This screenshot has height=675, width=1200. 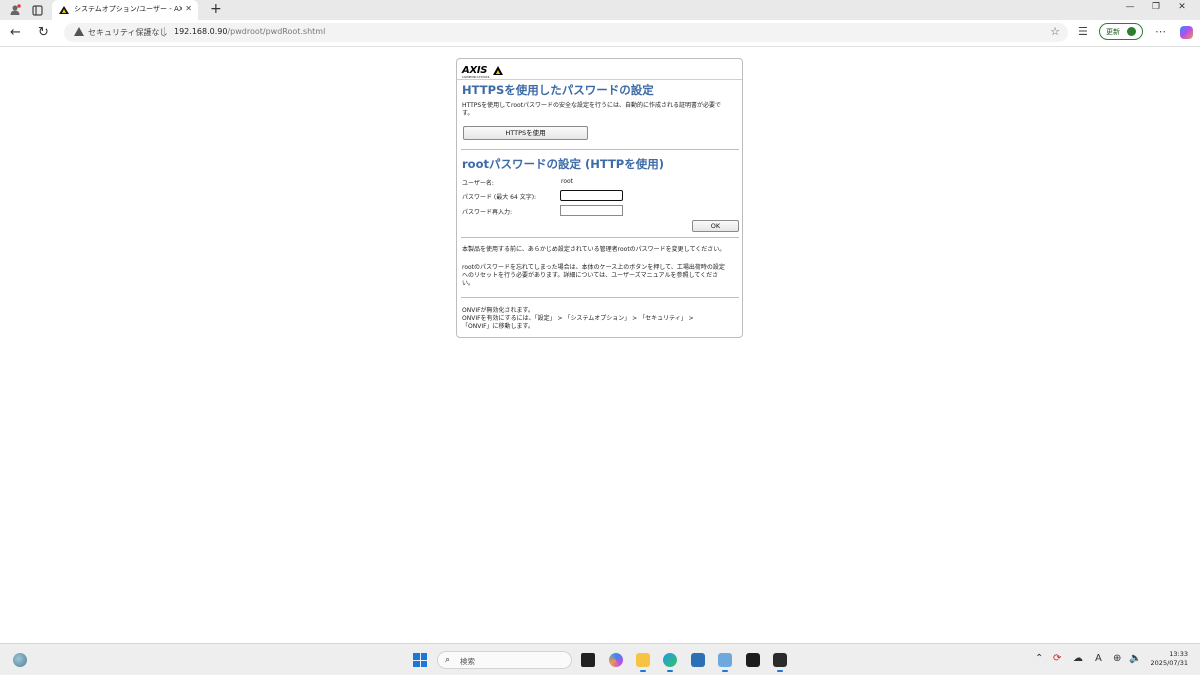 I want to click on close-window-icon: ✕, so click(x=1182, y=7).